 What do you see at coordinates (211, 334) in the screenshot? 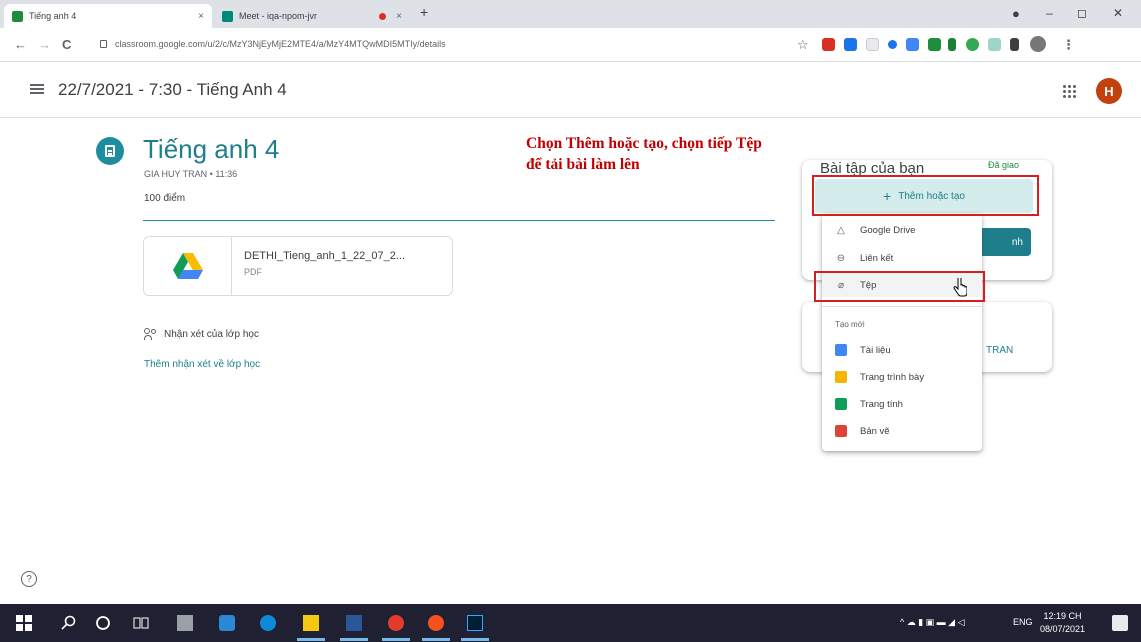
I see `class-comments-label: Nhận xét của lớp học` at bounding box center [211, 334].